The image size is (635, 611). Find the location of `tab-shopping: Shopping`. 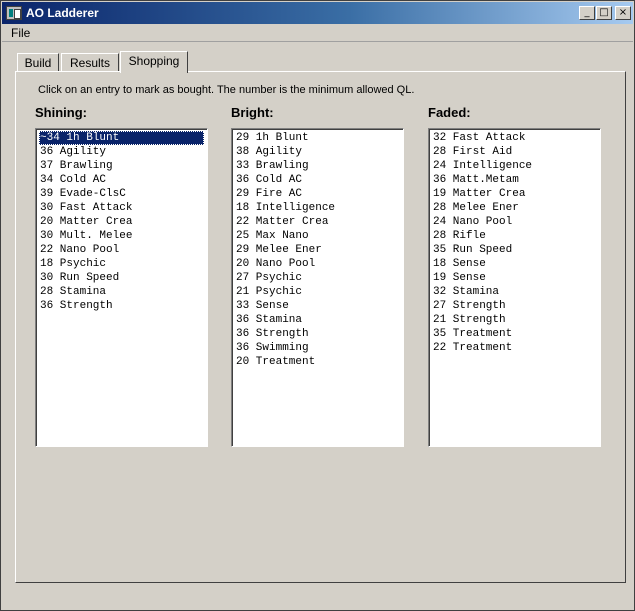

tab-shopping: Shopping is located at coordinates (154, 63).